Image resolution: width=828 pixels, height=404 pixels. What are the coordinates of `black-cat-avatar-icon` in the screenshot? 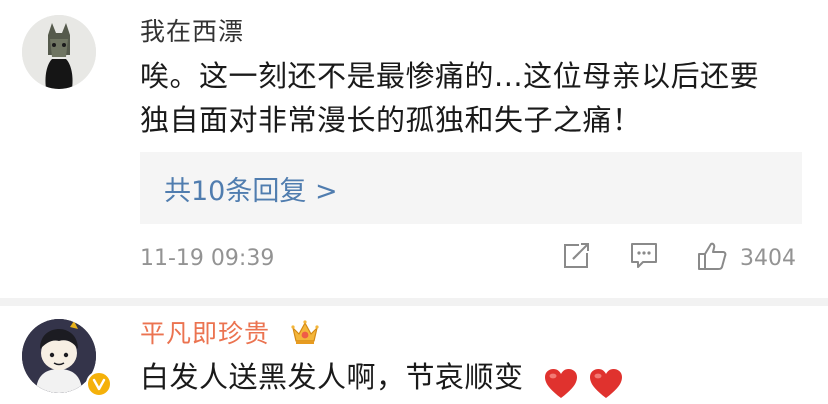 It's located at (59, 52).